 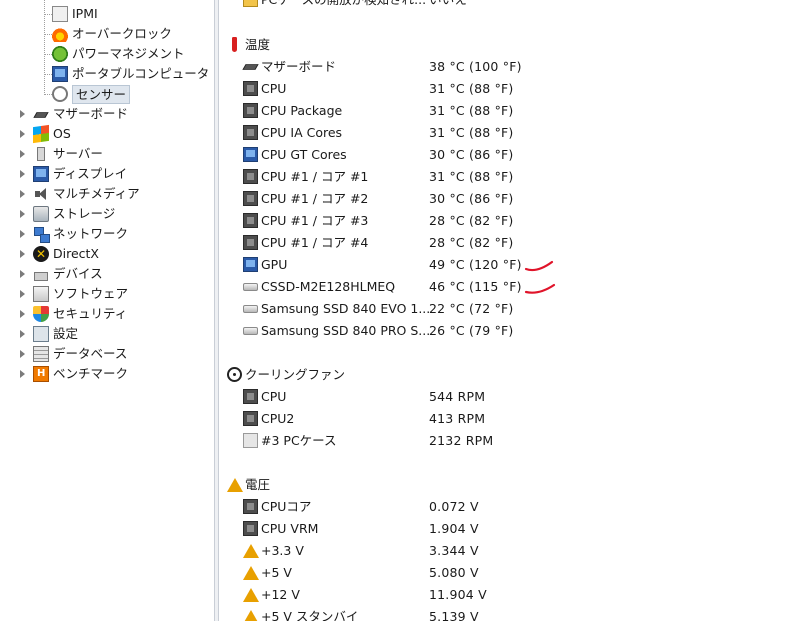 I want to click on tree-item-software: ソフトウェア, so click(x=73, y=294).